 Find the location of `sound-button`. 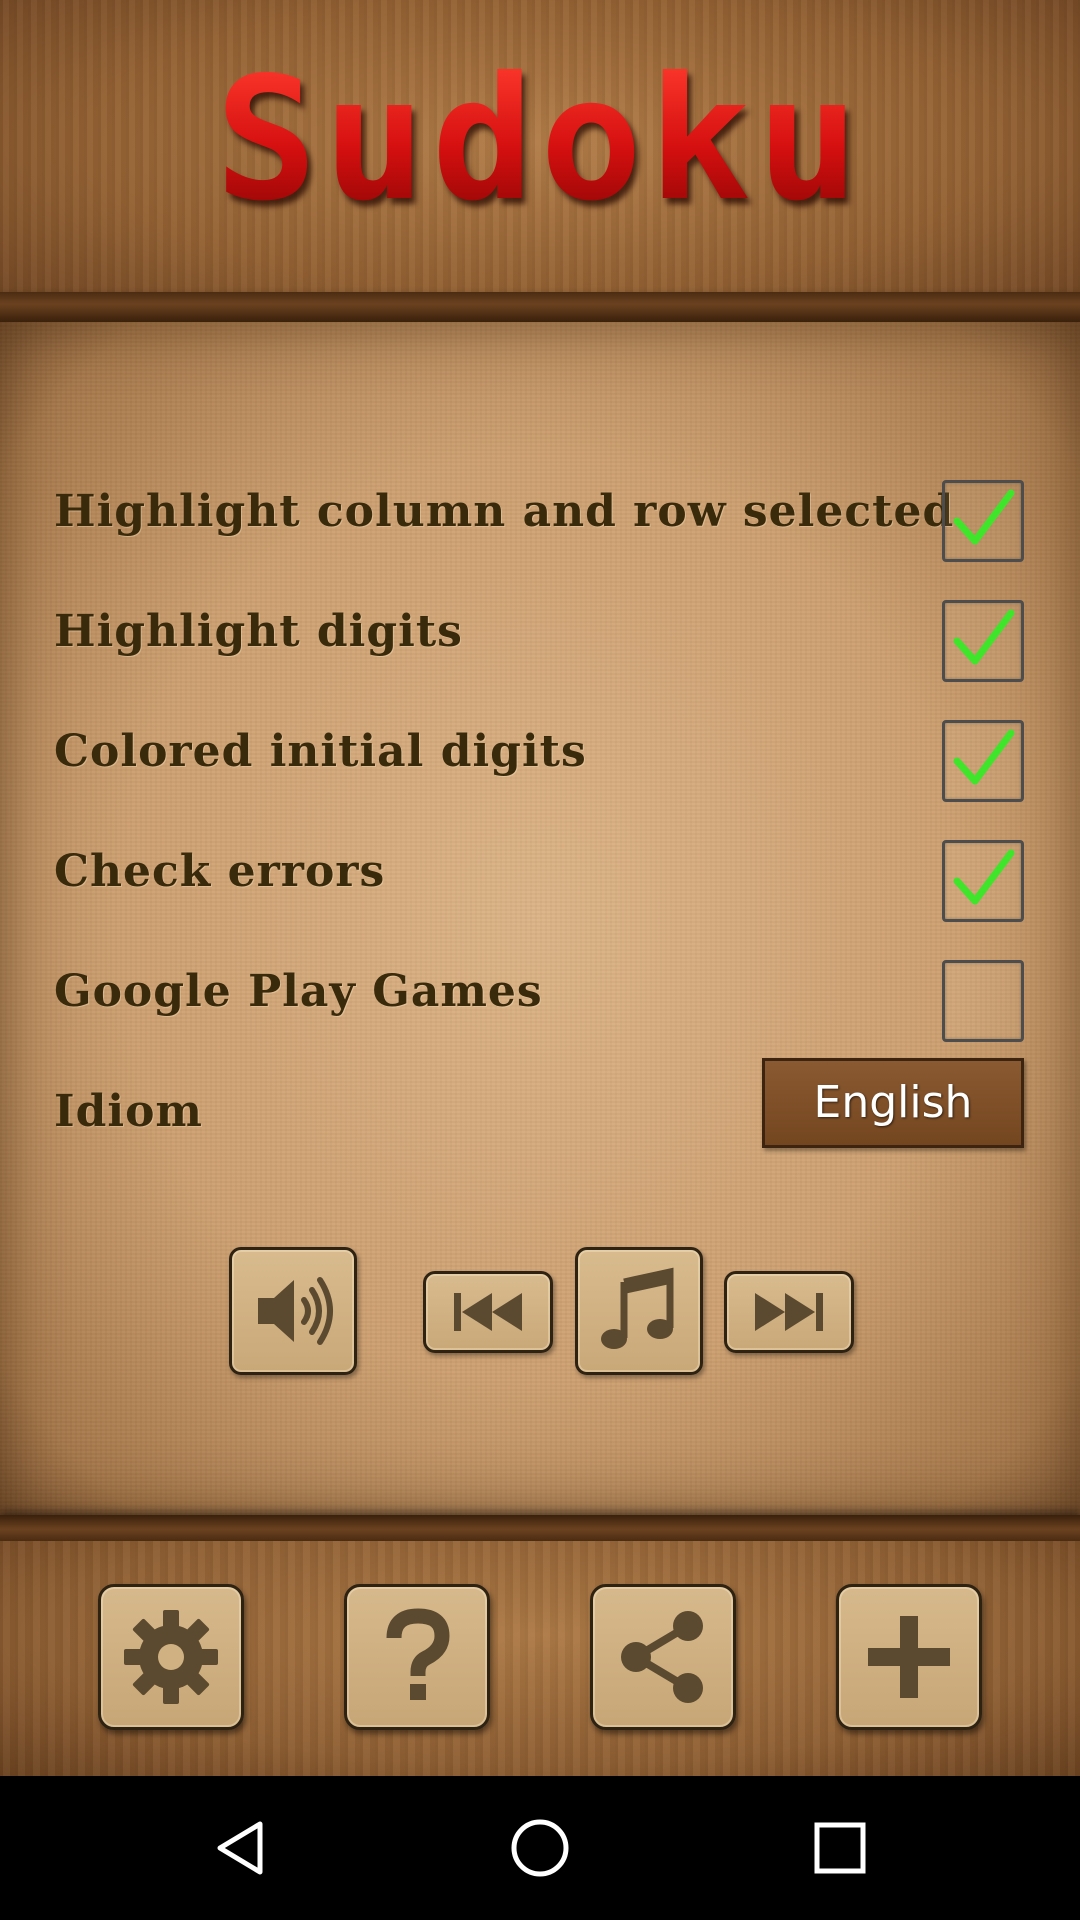

sound-button is located at coordinates (293, 1311).